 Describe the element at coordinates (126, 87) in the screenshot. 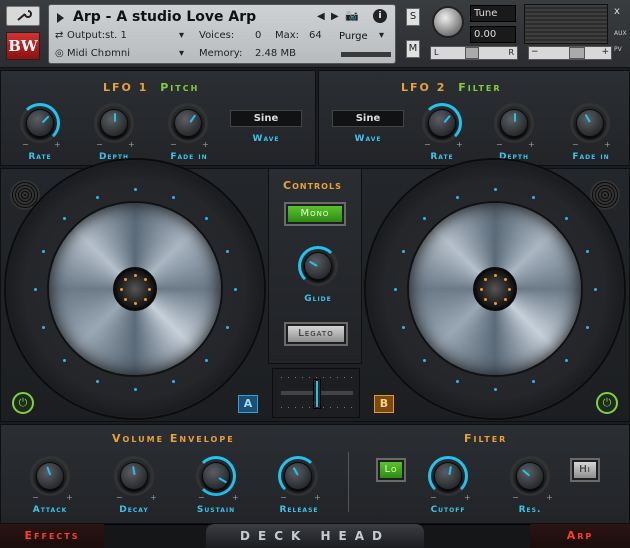

I see `lfo1-title-lfo: LFO 1` at that location.